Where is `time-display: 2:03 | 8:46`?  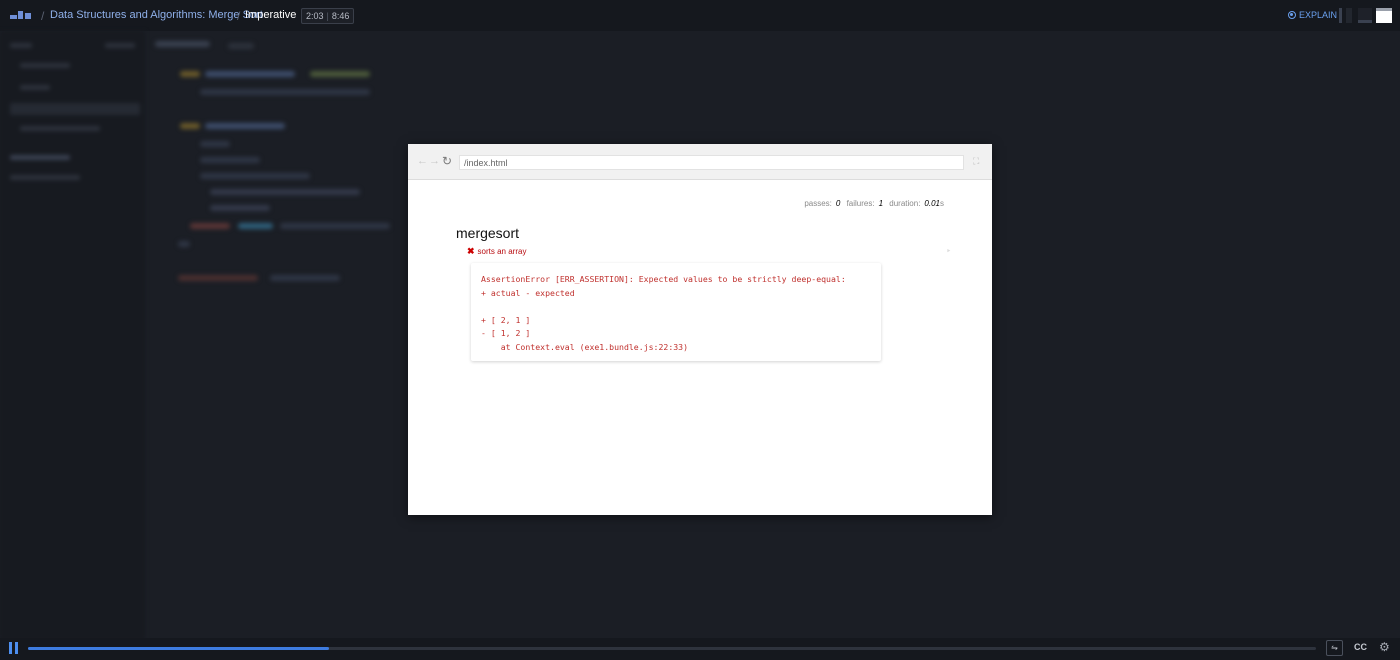 time-display: 2:03 | 8:46 is located at coordinates (328, 16).